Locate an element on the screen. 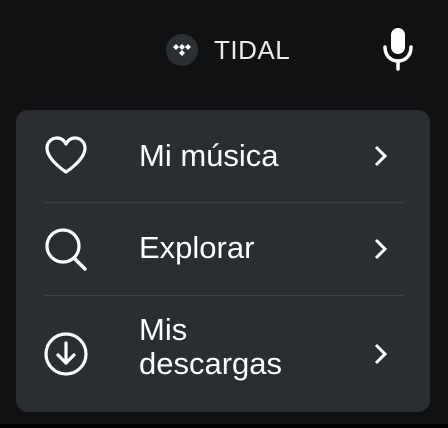 This screenshot has width=448, height=428. search-icon is located at coordinates (66, 249).